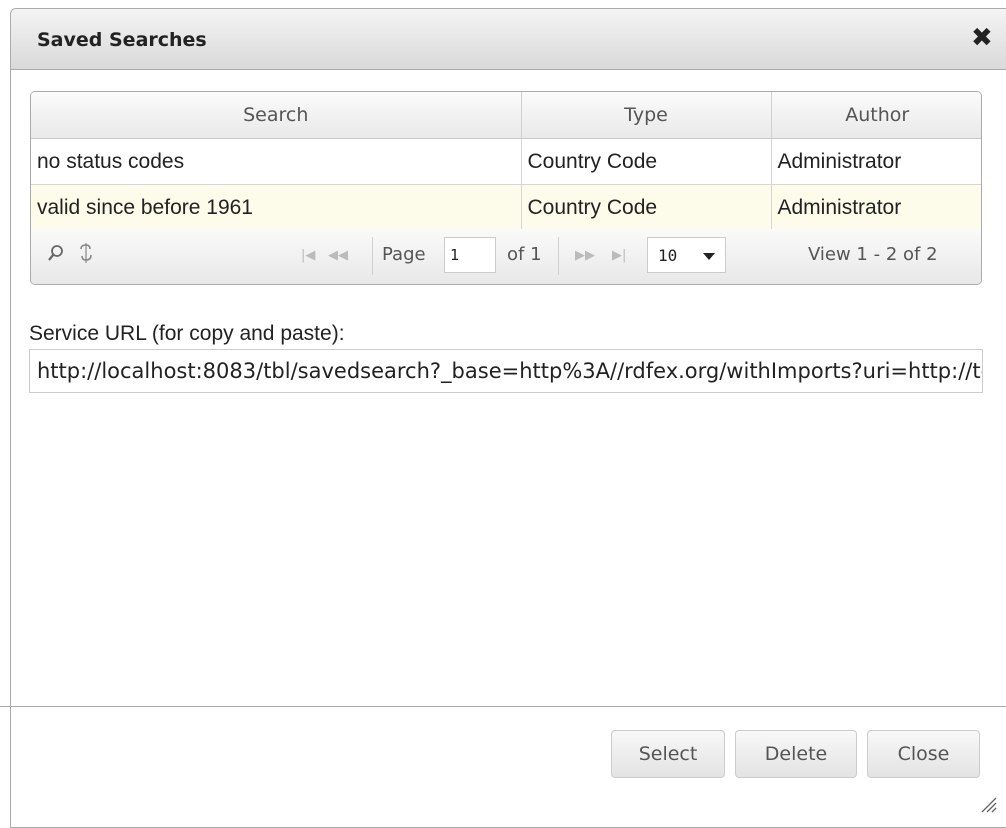 Image resolution: width=1006 pixels, height=828 pixels. I want to click on rows-per-page-select: 10, so click(686, 255).